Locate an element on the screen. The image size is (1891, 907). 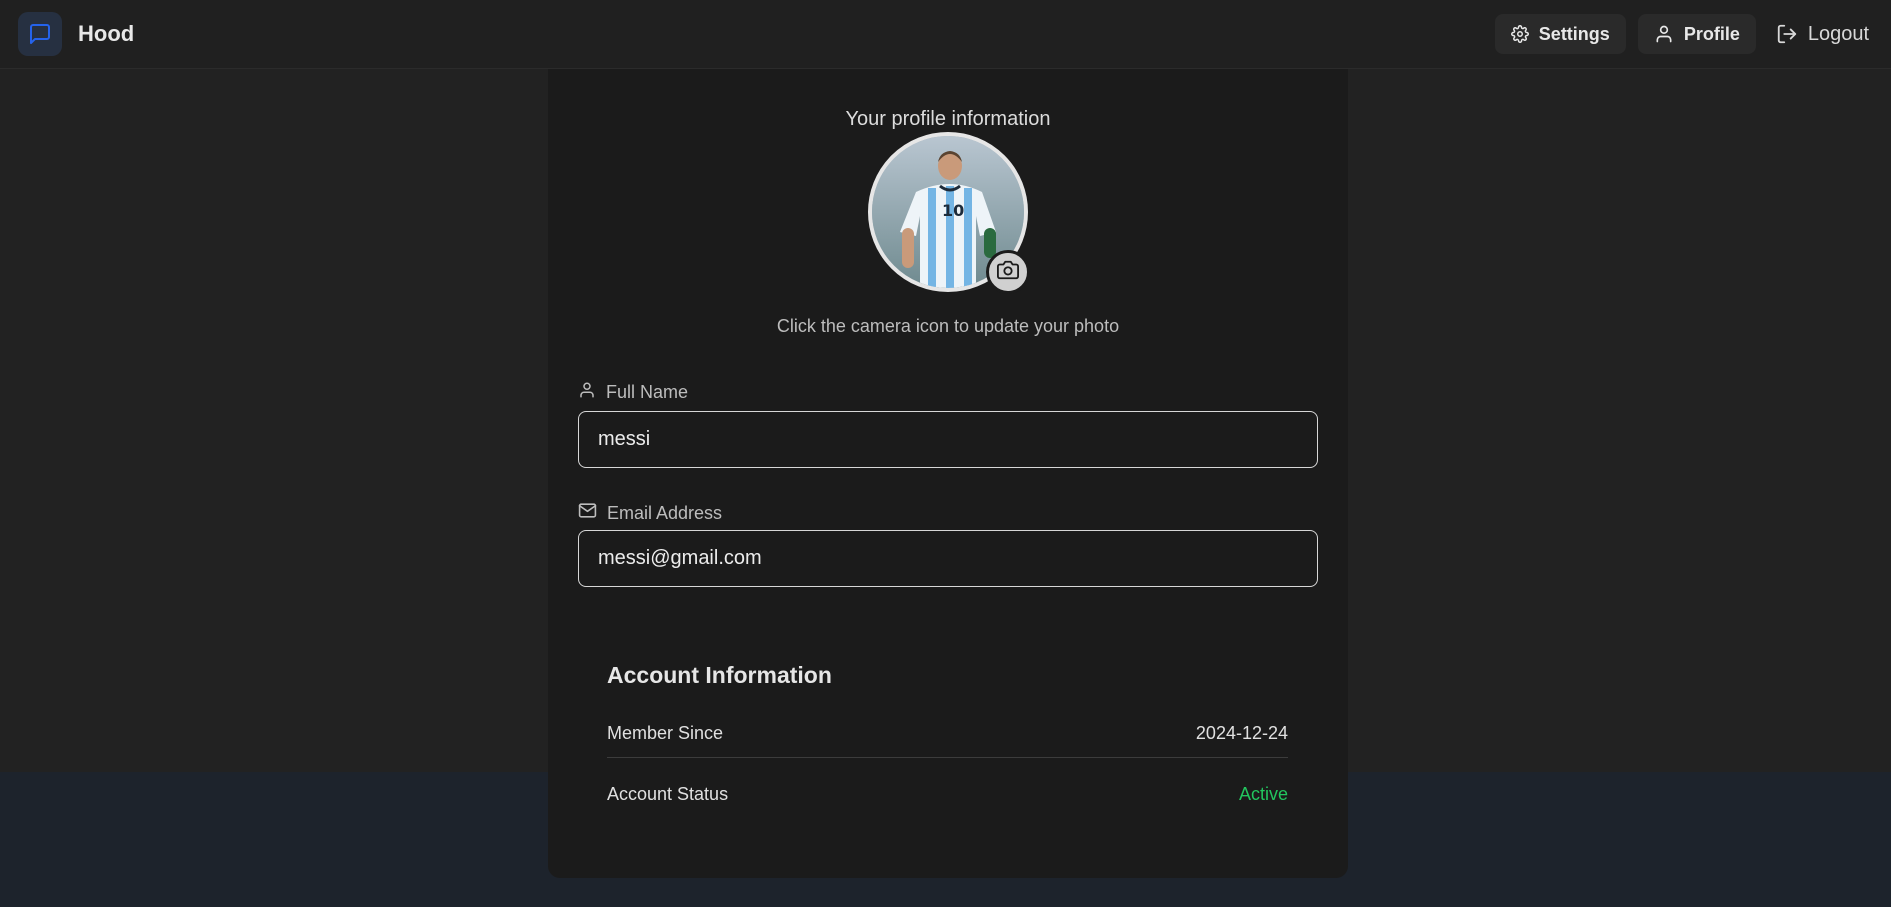
camera-icon is located at coordinates (1008, 272).